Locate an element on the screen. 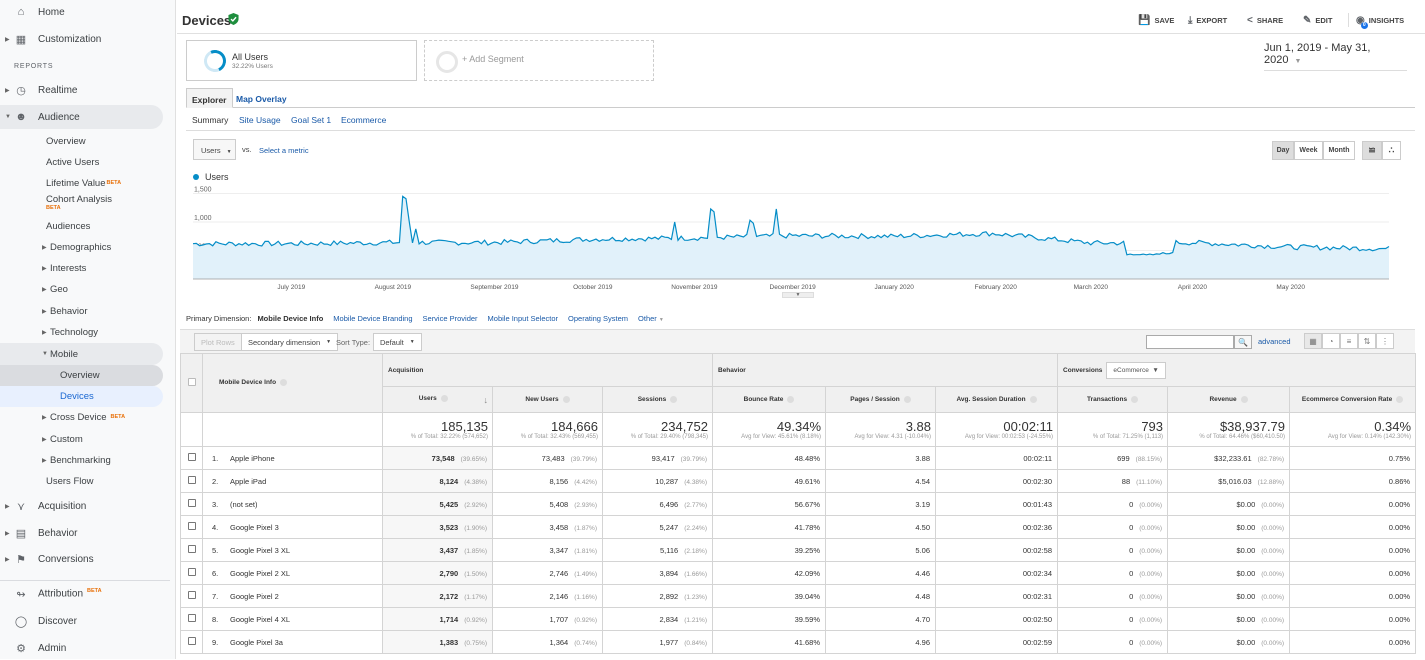 This screenshot has height=660, width=1425. granularity-week: Week is located at coordinates (1308, 150).